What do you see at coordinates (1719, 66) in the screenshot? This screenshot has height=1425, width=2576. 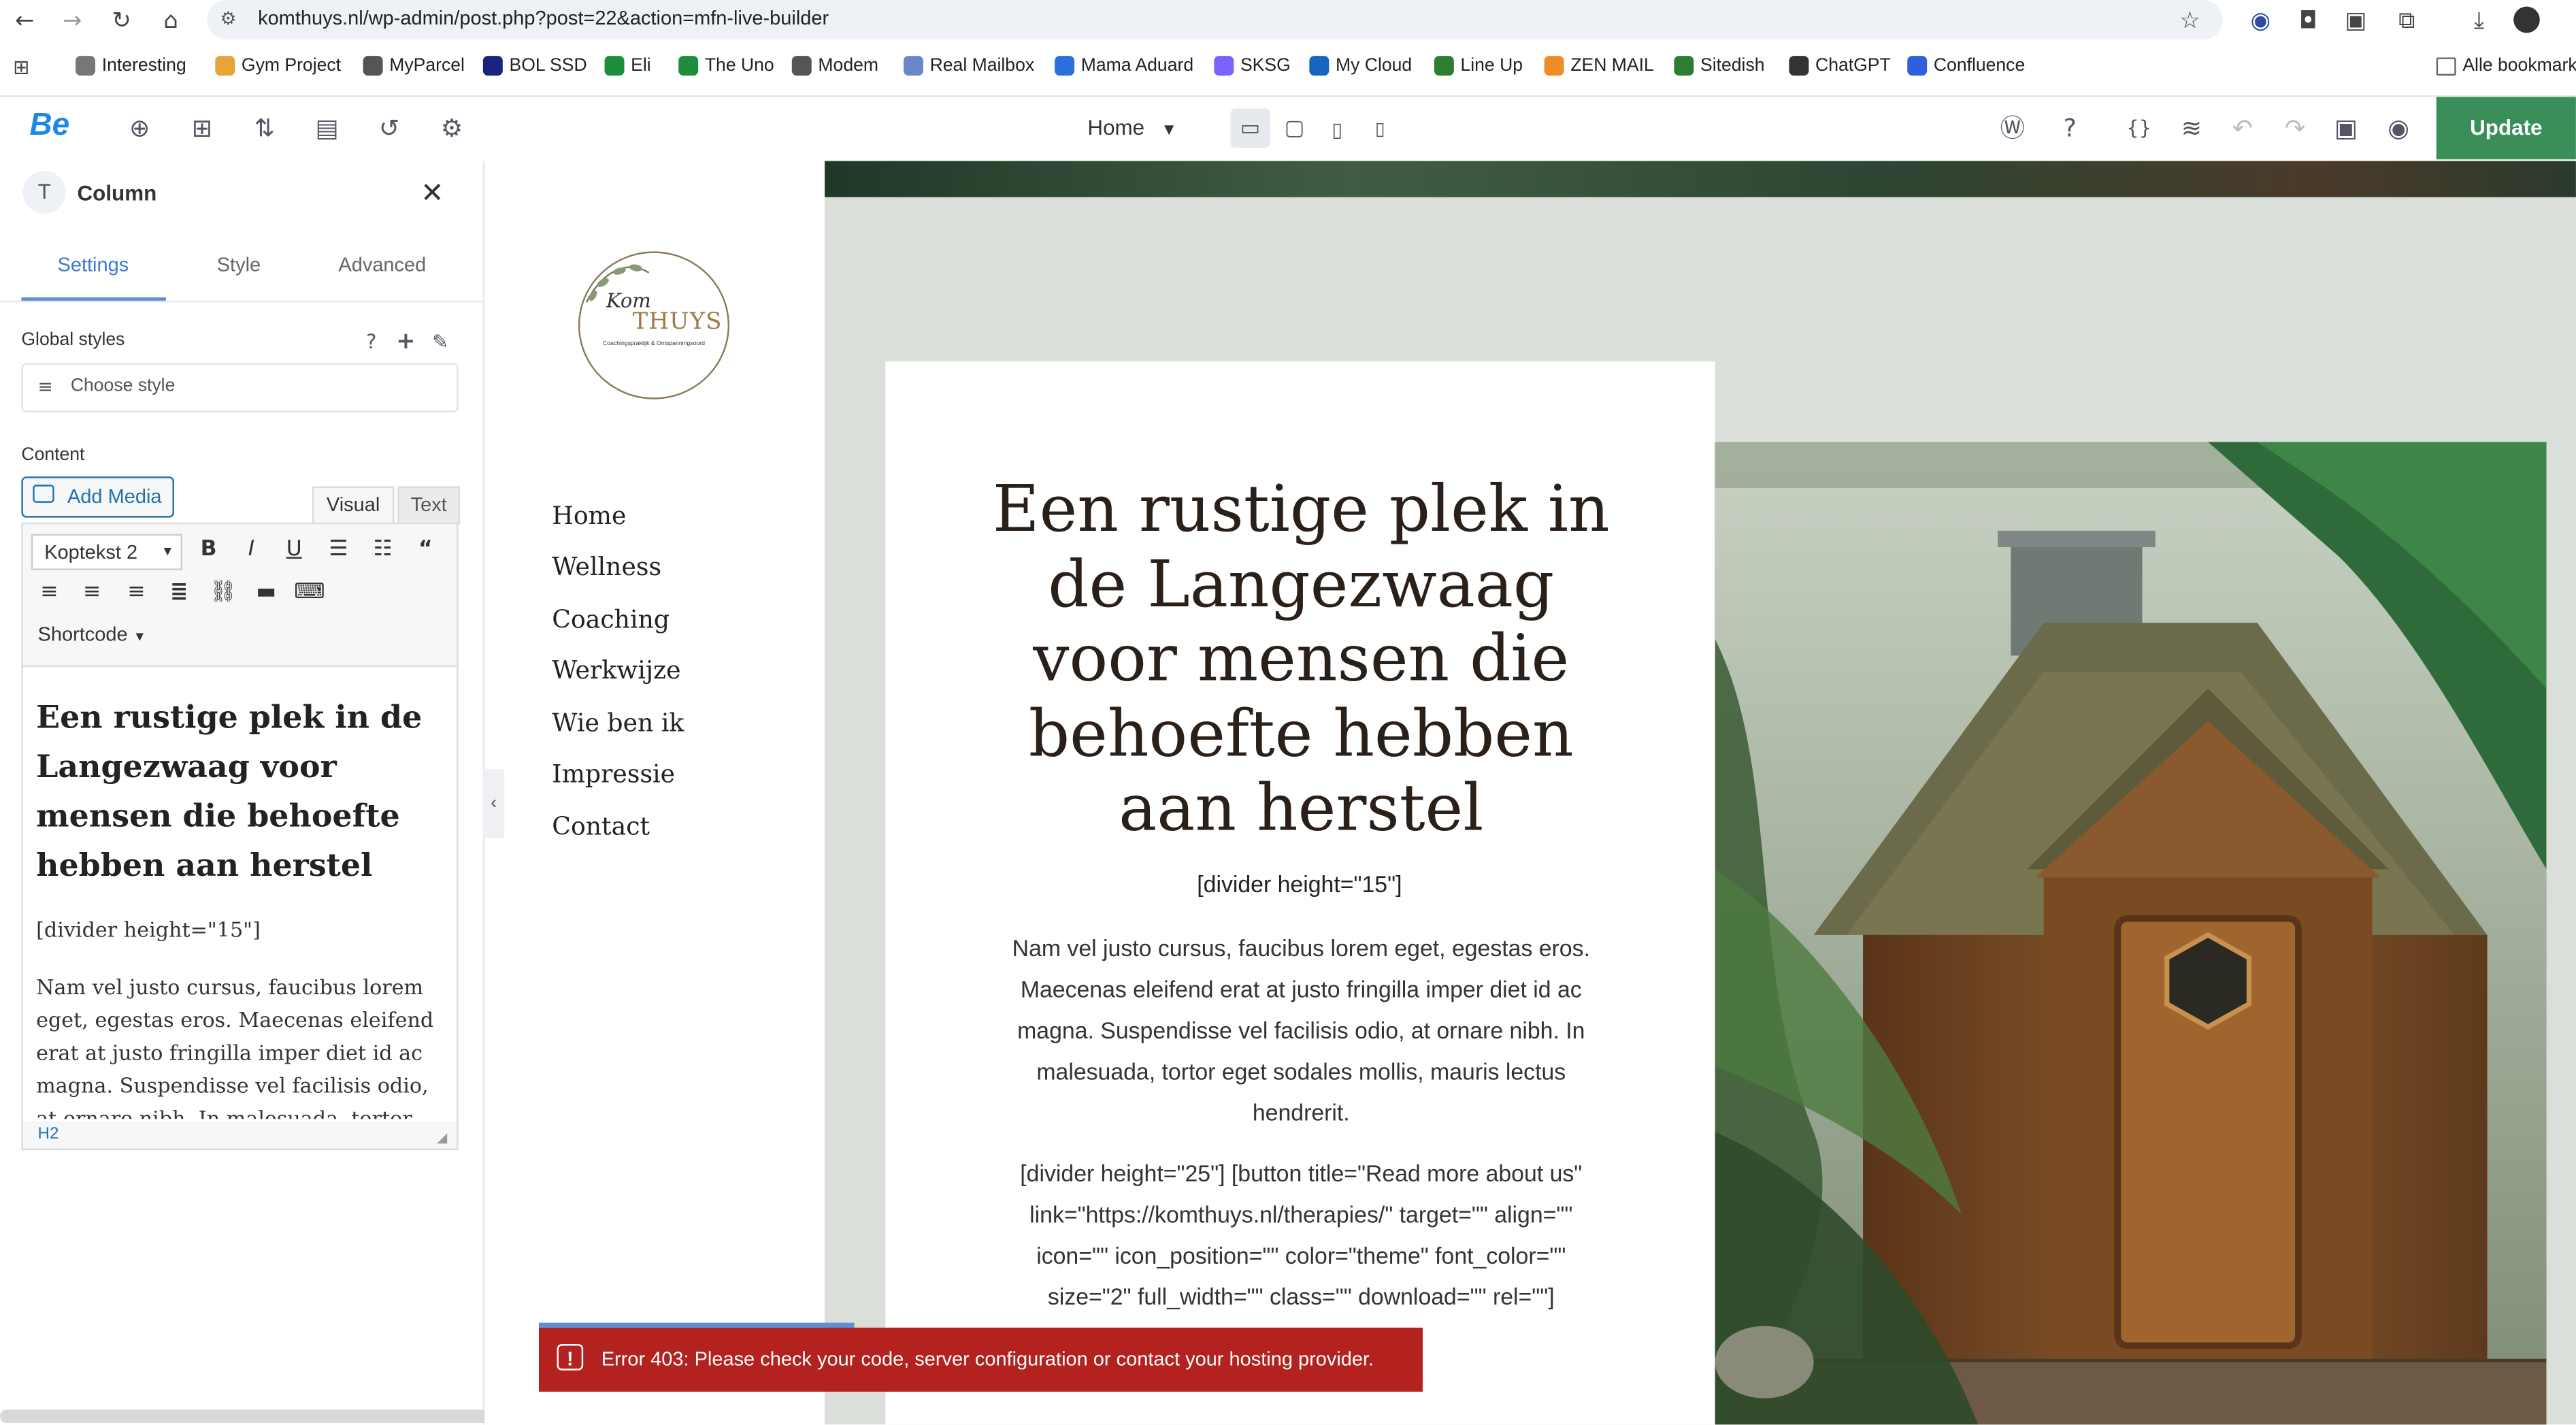 I see `bookmark-item: Sitedish` at bounding box center [1719, 66].